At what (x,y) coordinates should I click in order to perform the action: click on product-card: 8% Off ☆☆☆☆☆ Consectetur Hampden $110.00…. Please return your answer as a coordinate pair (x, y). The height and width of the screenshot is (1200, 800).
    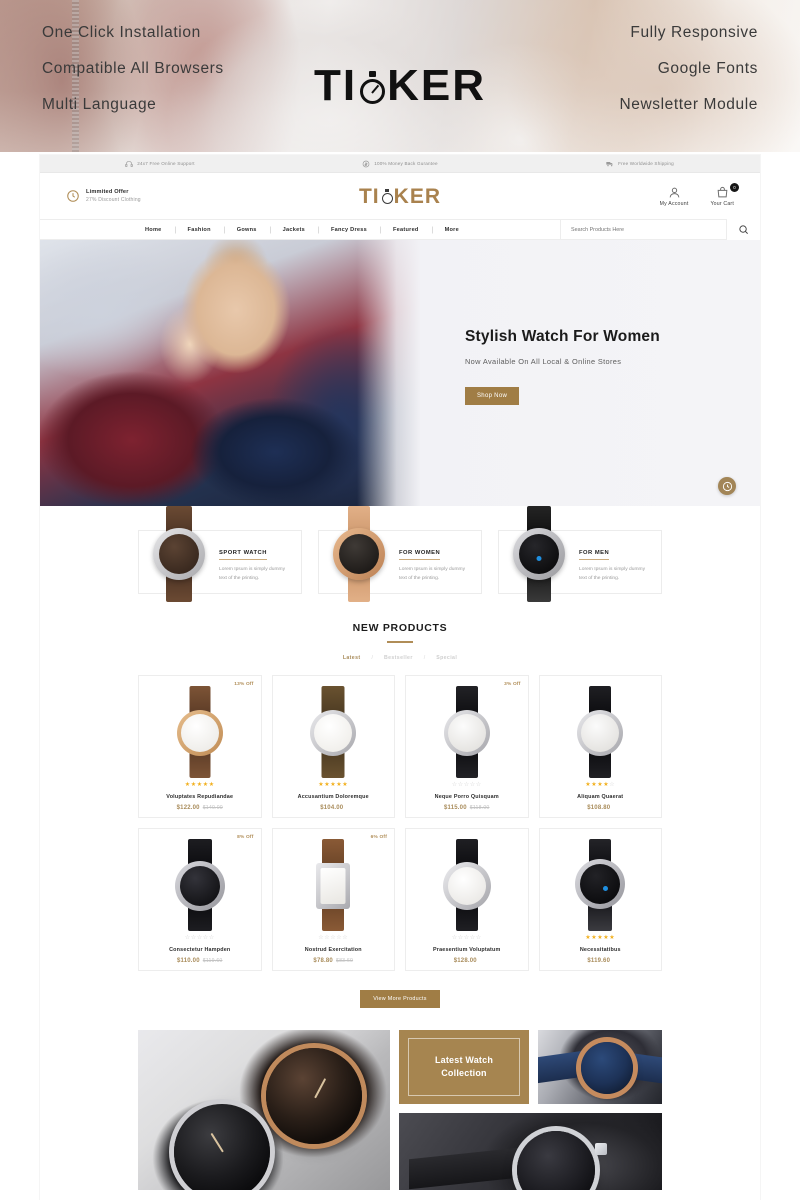
    Looking at the image, I should click on (200, 899).